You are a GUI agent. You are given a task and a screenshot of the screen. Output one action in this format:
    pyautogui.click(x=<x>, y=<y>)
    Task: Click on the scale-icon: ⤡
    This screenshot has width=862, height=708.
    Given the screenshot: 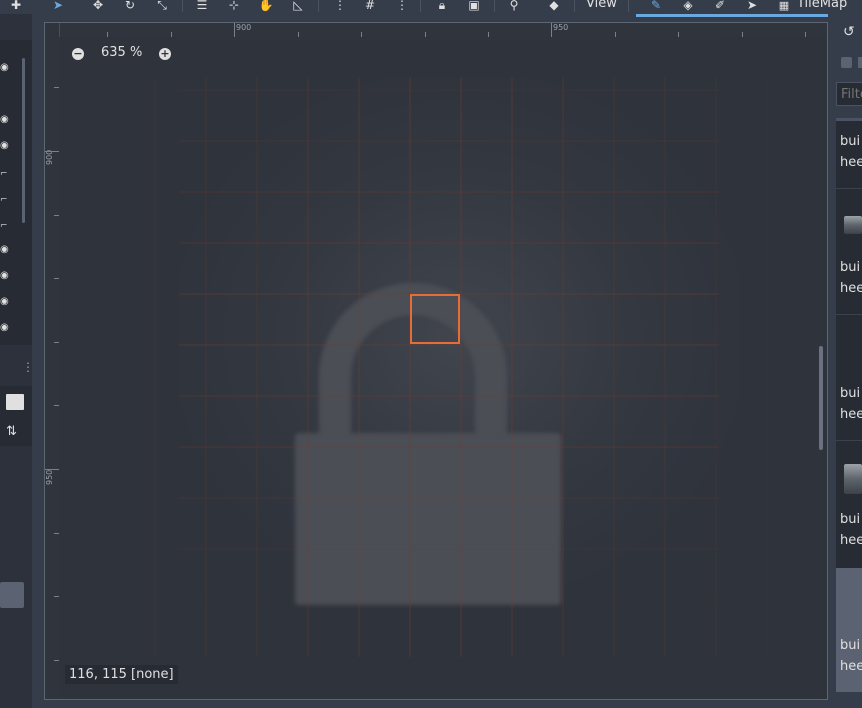 What is the action you would take?
    pyautogui.click(x=162, y=6)
    